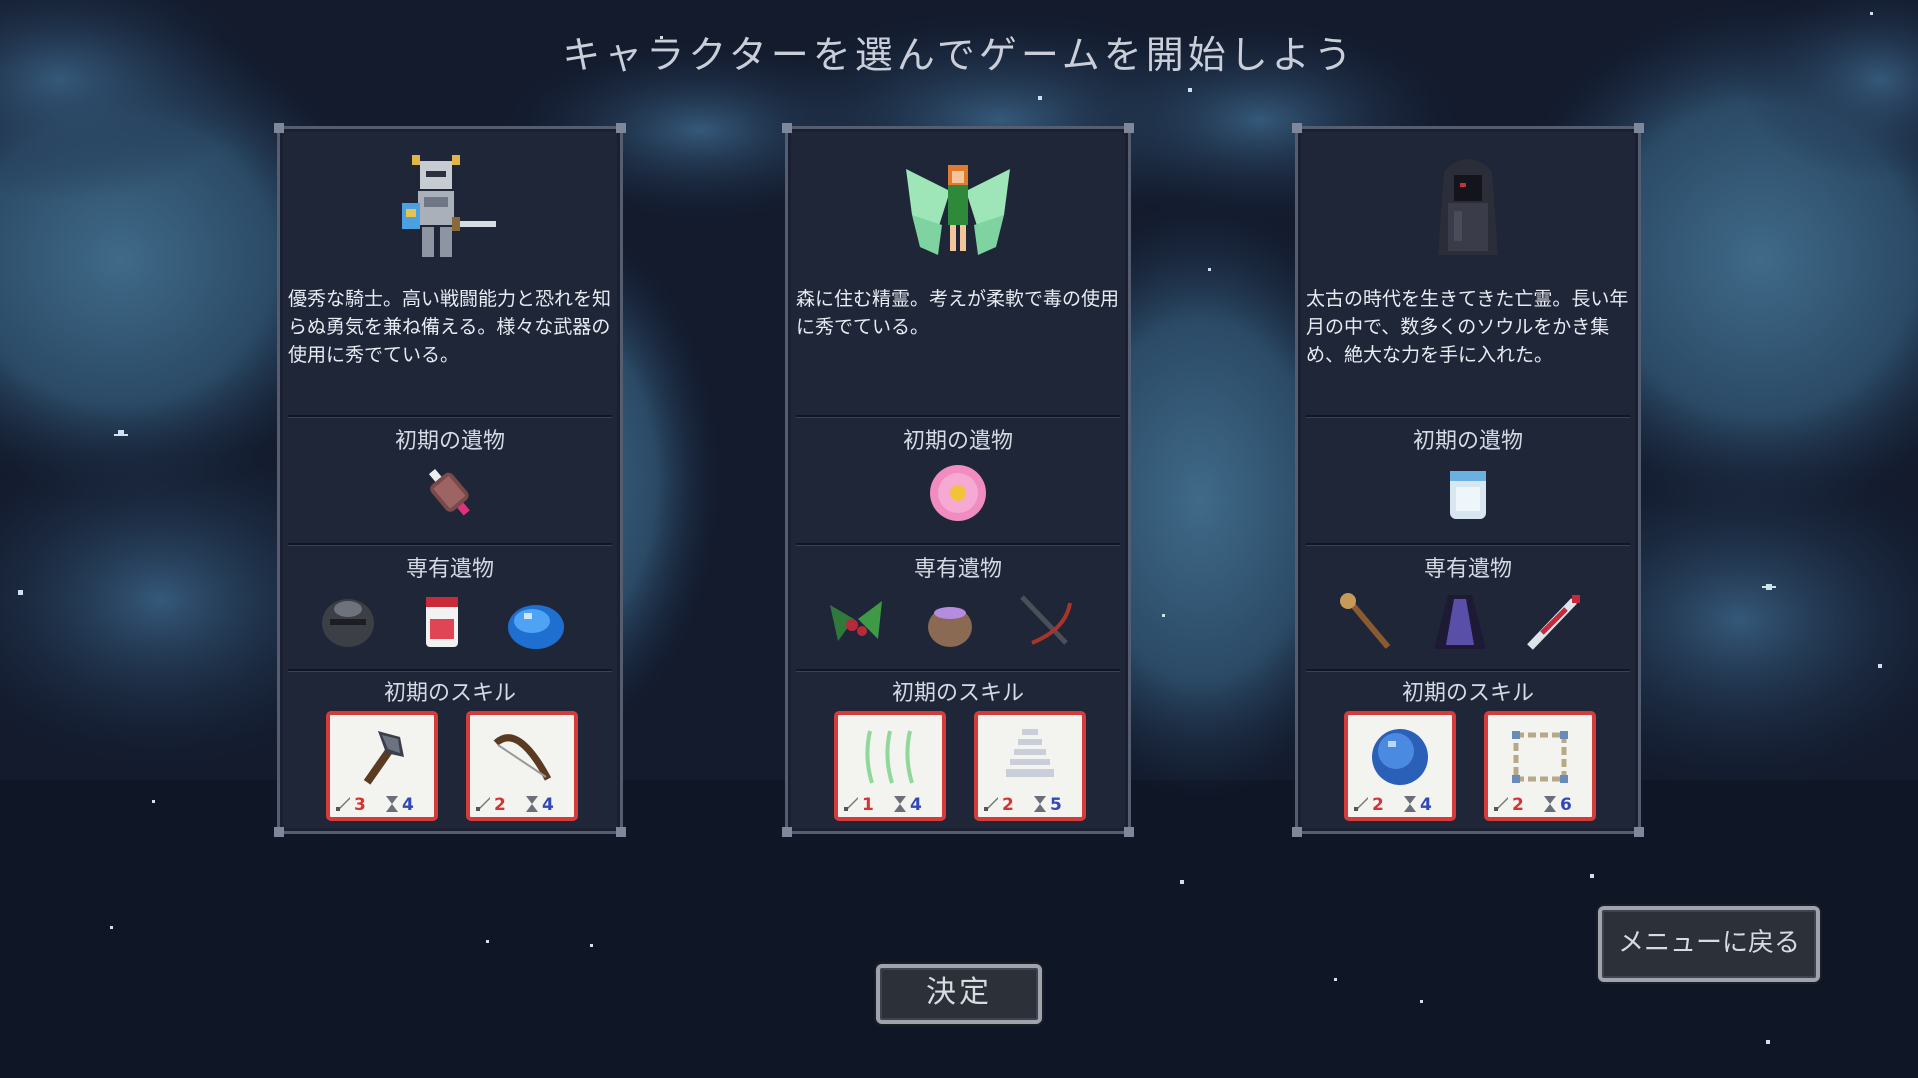 The image size is (1918, 1078). Describe the element at coordinates (1030, 753) in the screenshot. I see `tornado-icon` at that location.